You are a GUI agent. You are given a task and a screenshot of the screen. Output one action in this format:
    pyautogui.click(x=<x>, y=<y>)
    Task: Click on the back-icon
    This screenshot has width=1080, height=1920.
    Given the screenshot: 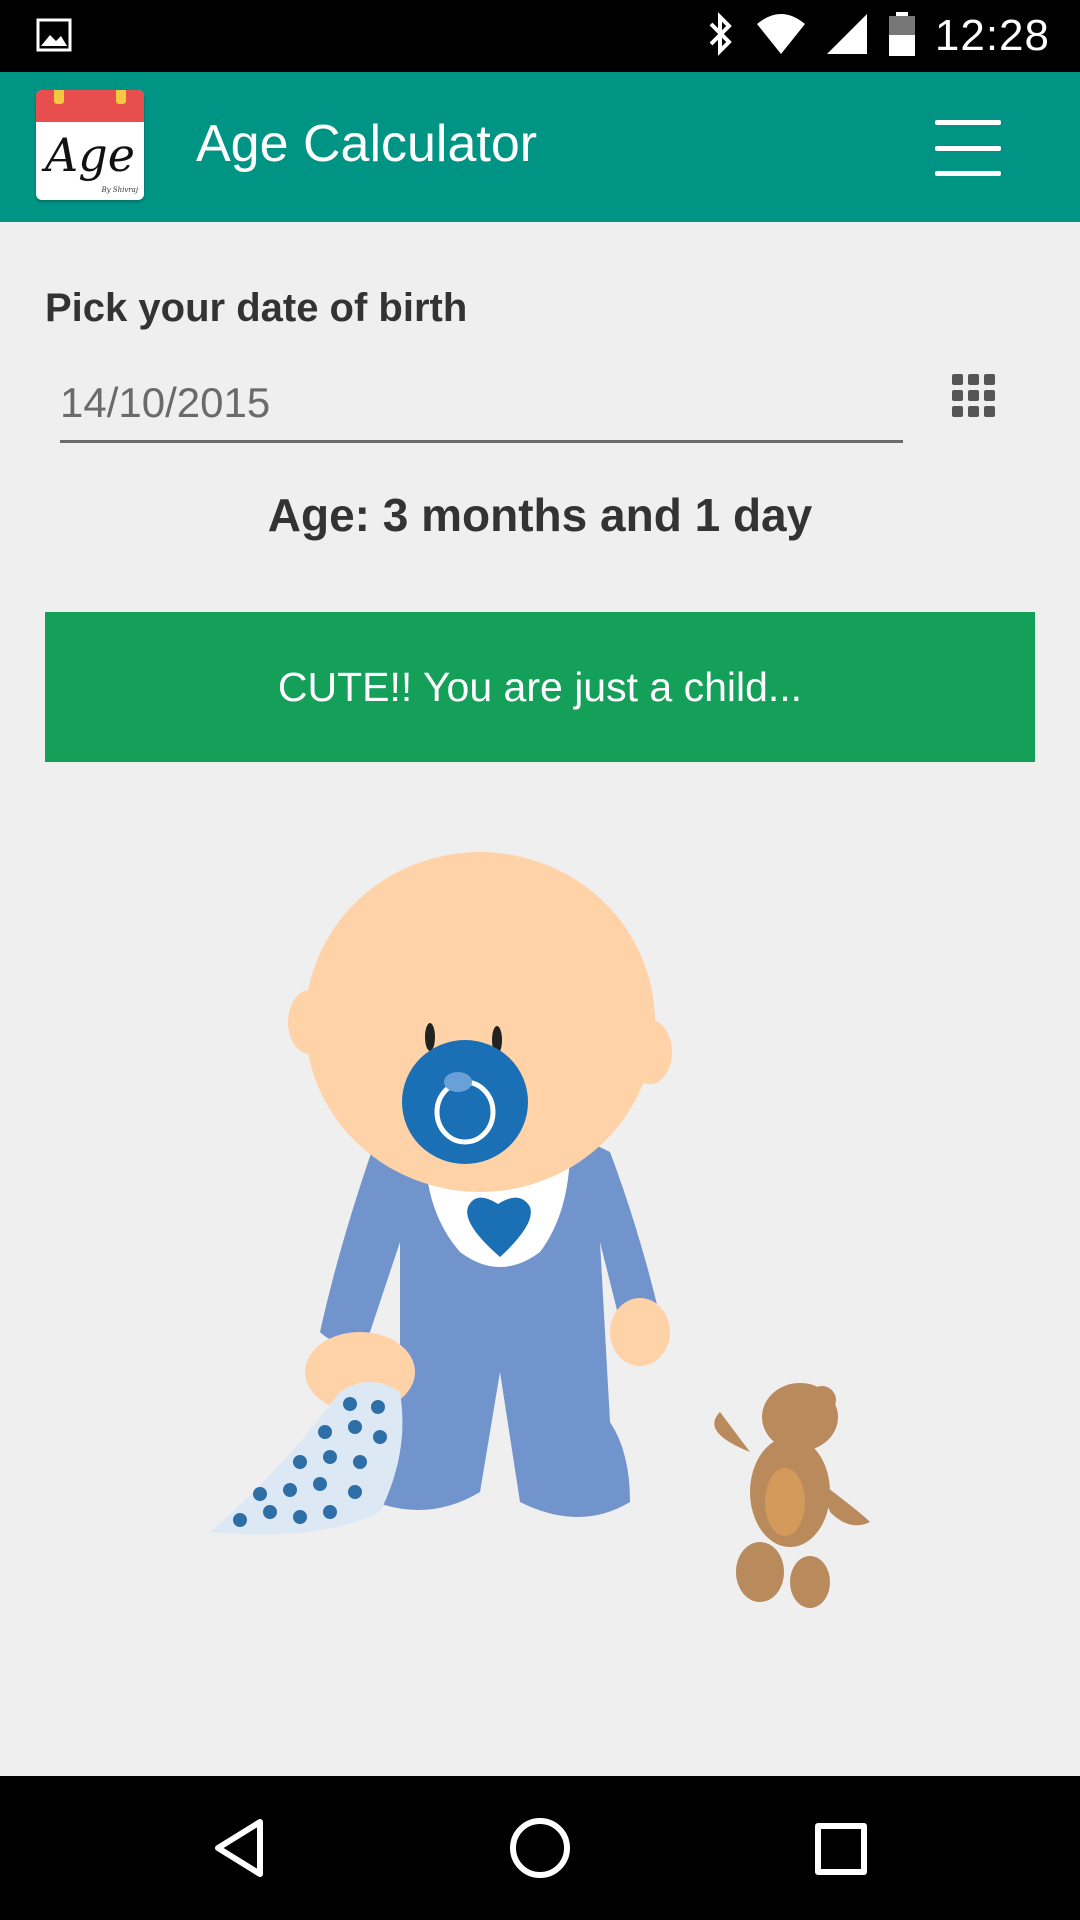 What is the action you would take?
    pyautogui.click(x=240, y=1848)
    